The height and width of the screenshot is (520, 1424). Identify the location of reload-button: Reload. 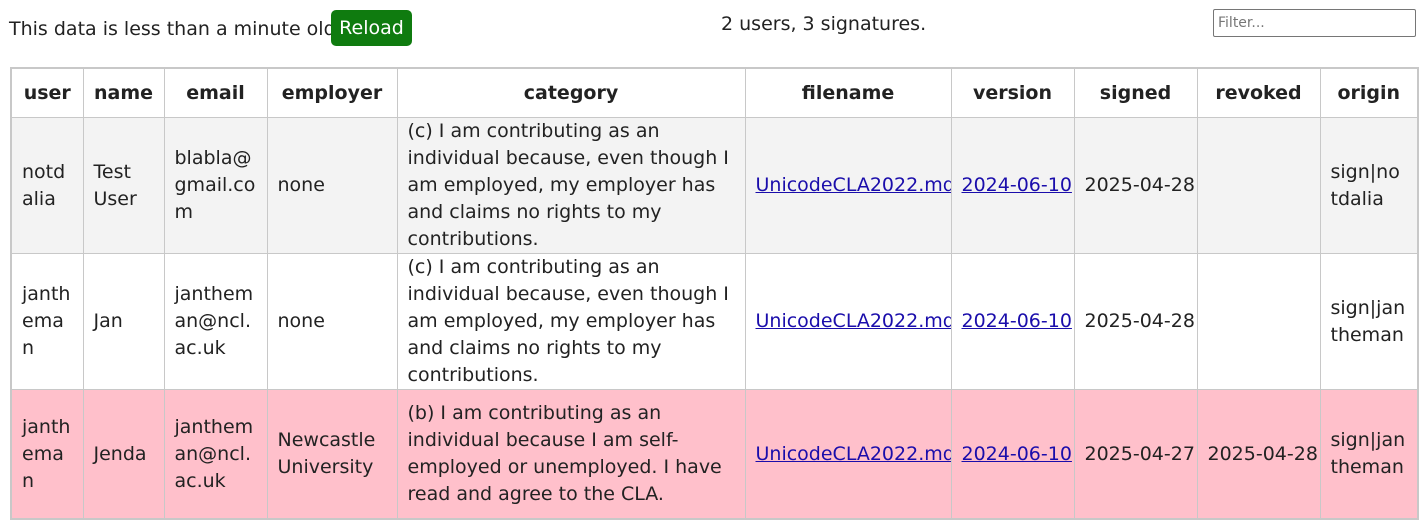
(371, 28).